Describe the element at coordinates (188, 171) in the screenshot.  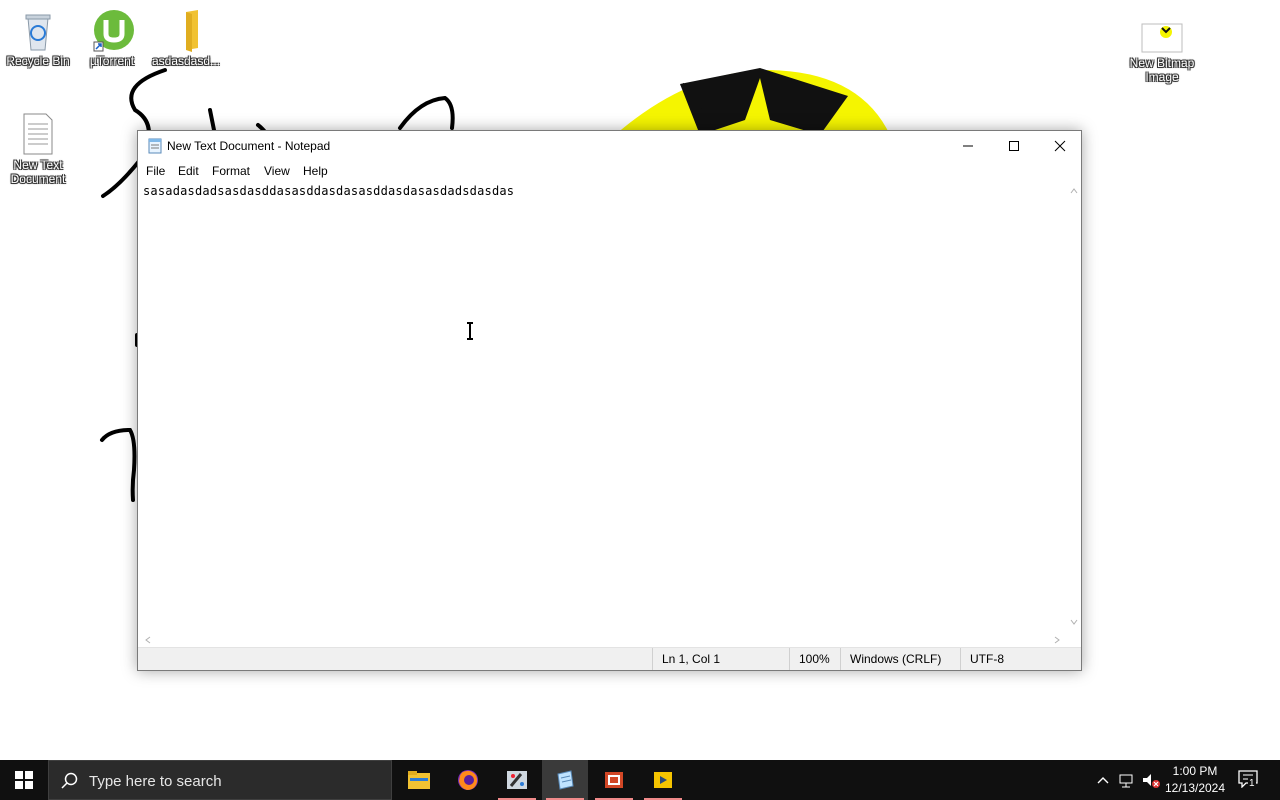
I see `menu-edit: Edit` at that location.